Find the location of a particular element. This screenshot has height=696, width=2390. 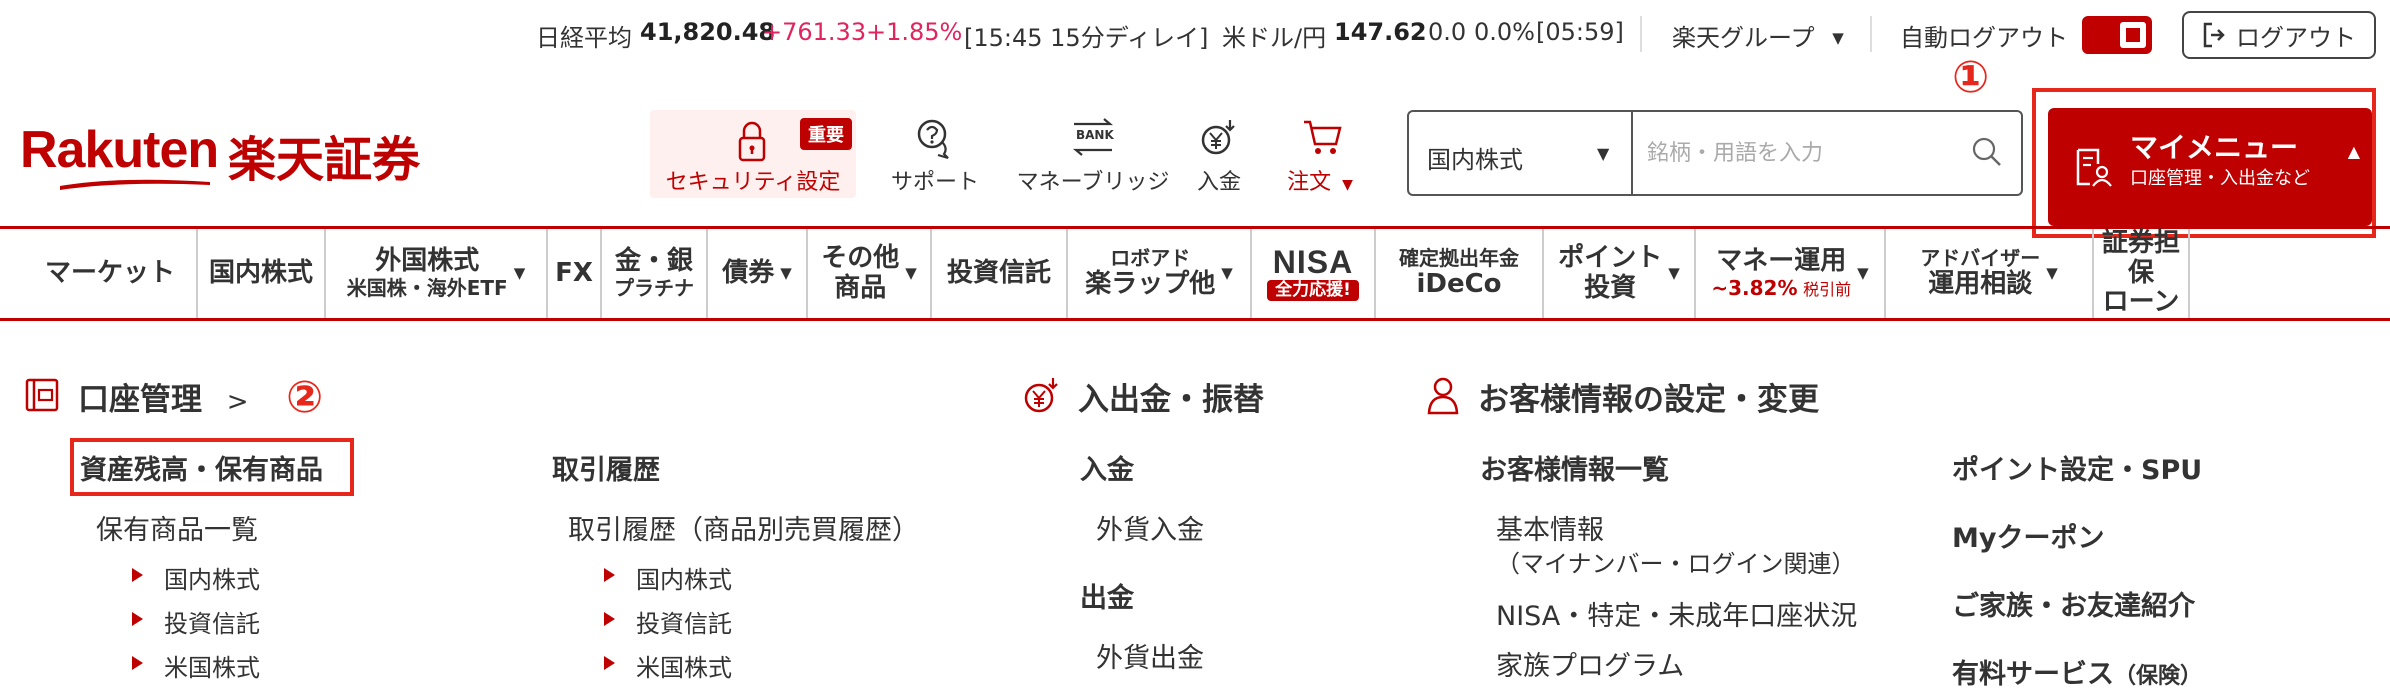

gnav-domestic-label: 国内株式 is located at coordinates (260, 272).